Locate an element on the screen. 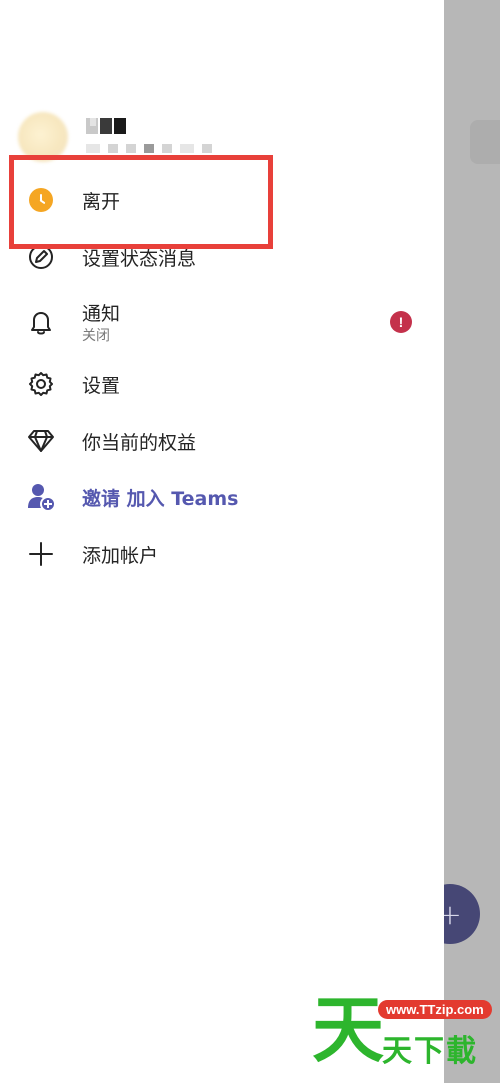 The width and height of the screenshot is (500, 1083). away-label: 离开 is located at coordinates (101, 202).